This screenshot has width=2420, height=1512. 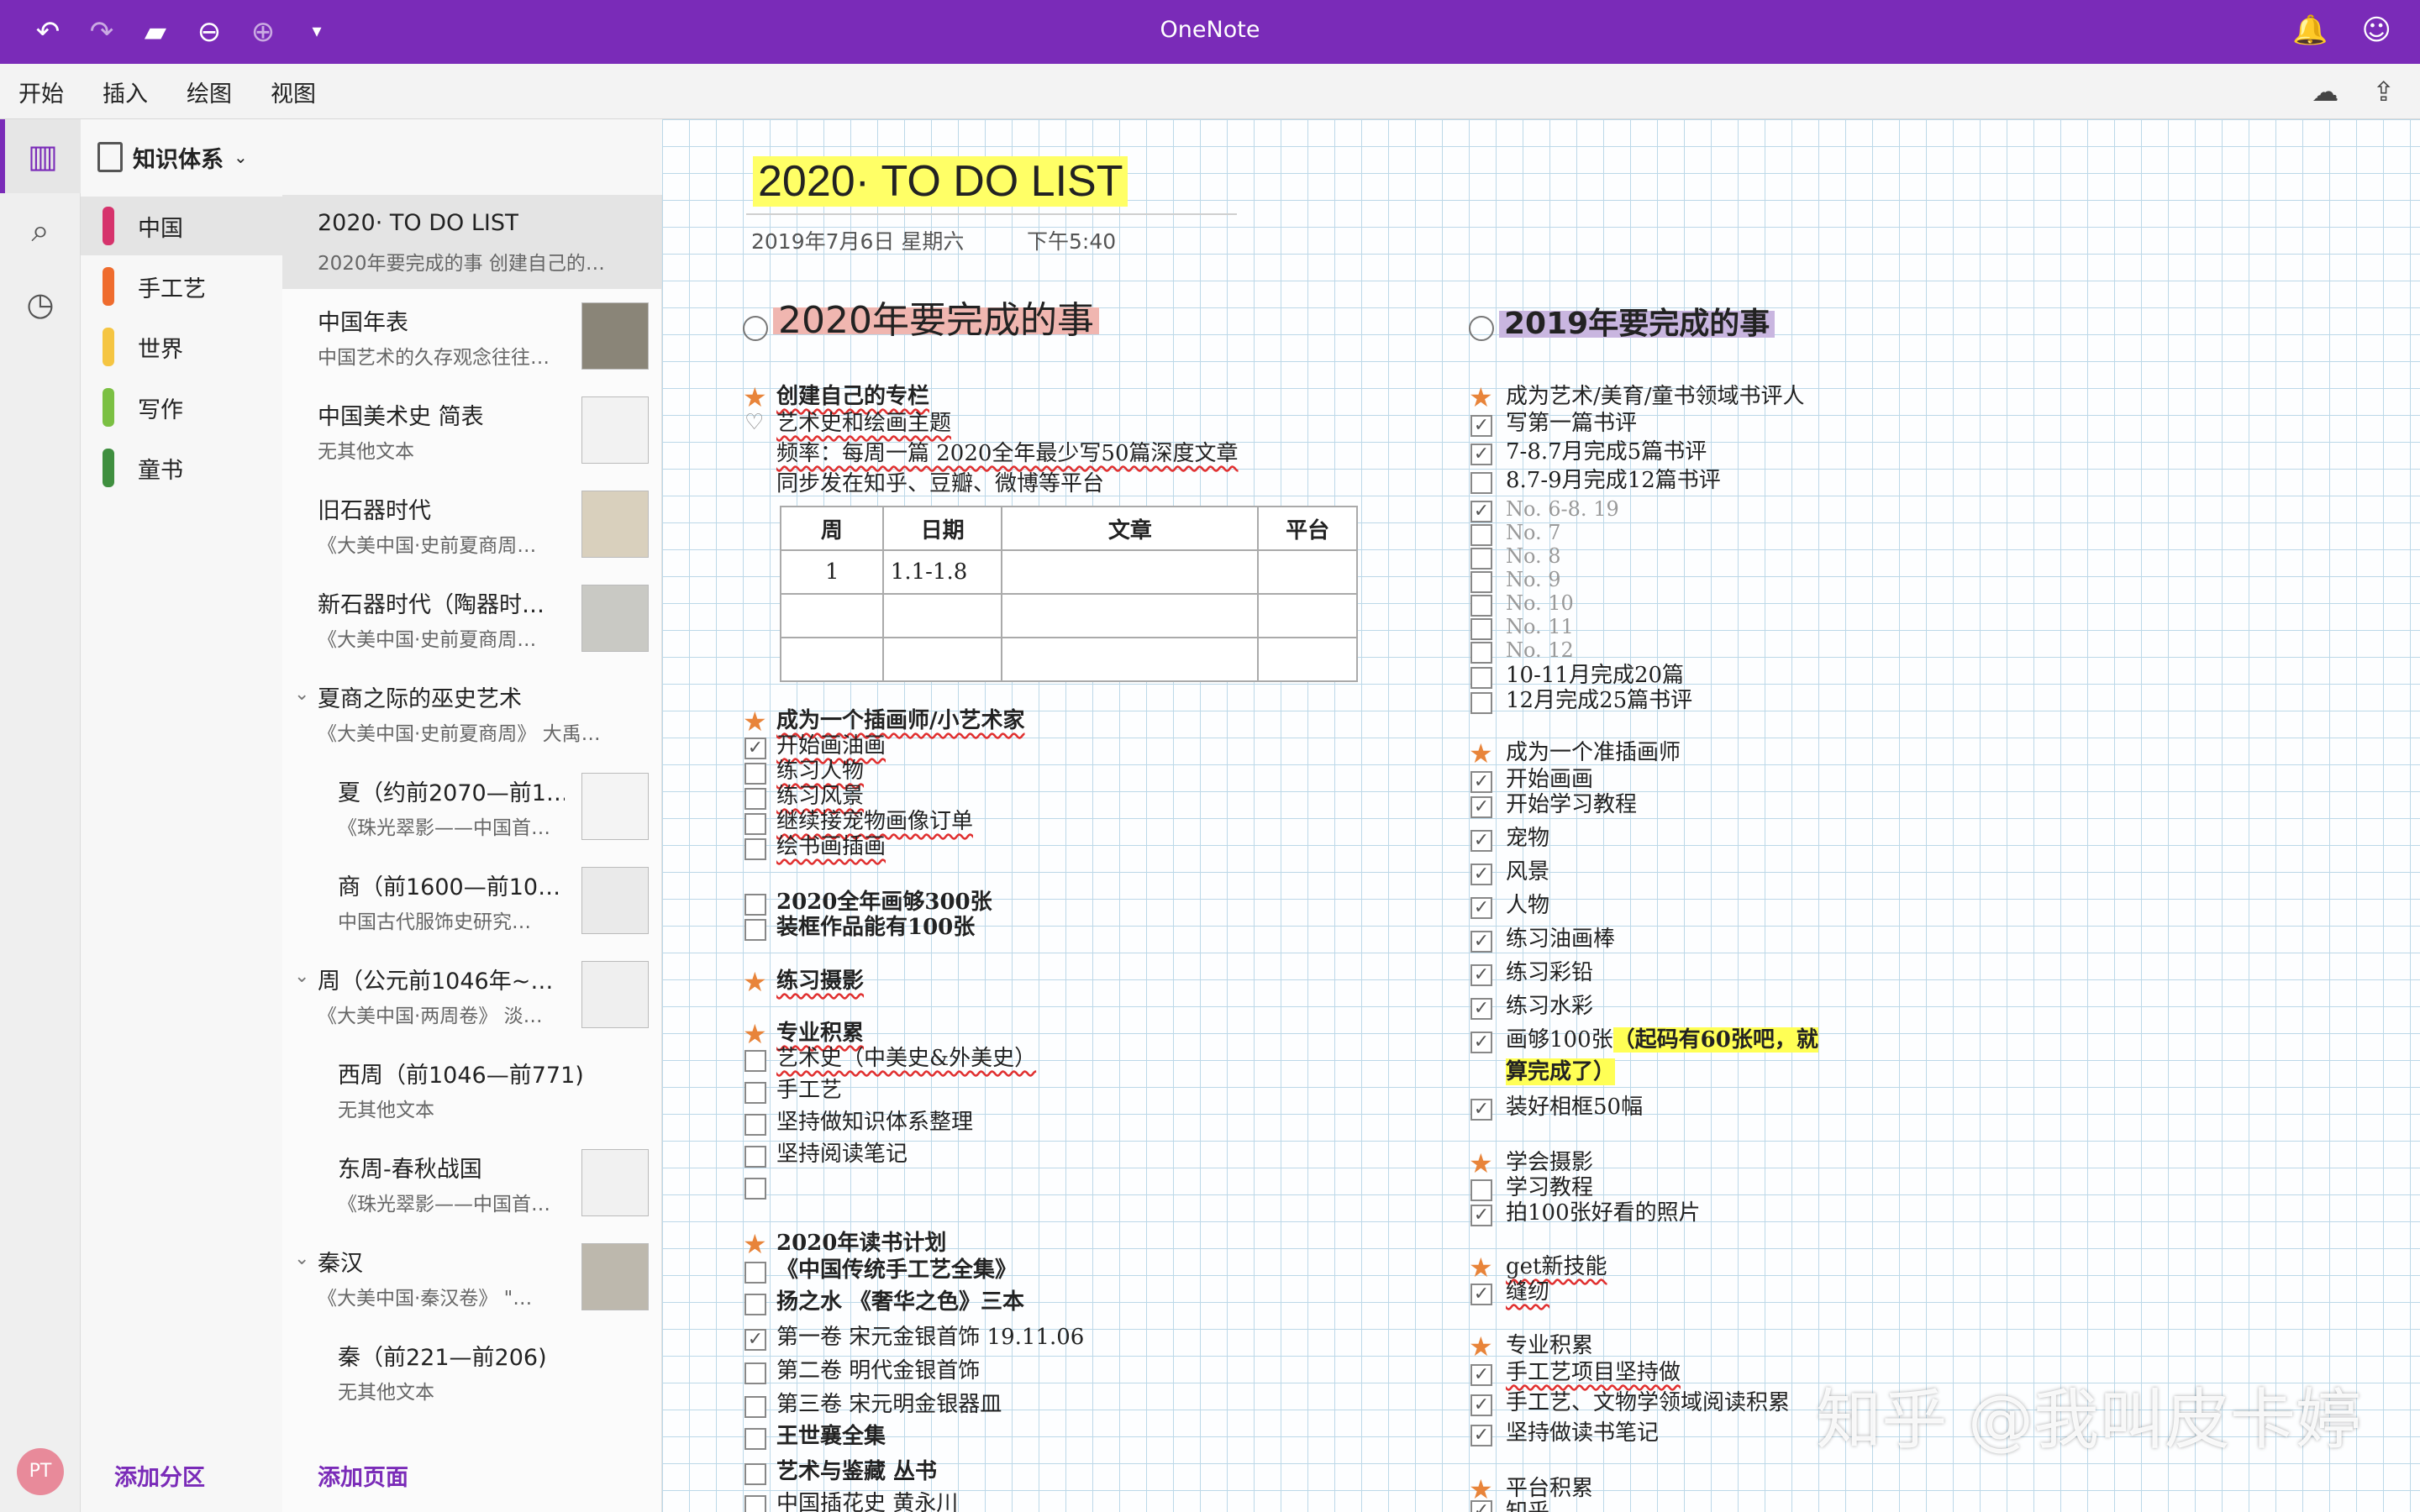 I want to click on page-title-field: 2020· TO DO LIST, so click(x=940, y=181).